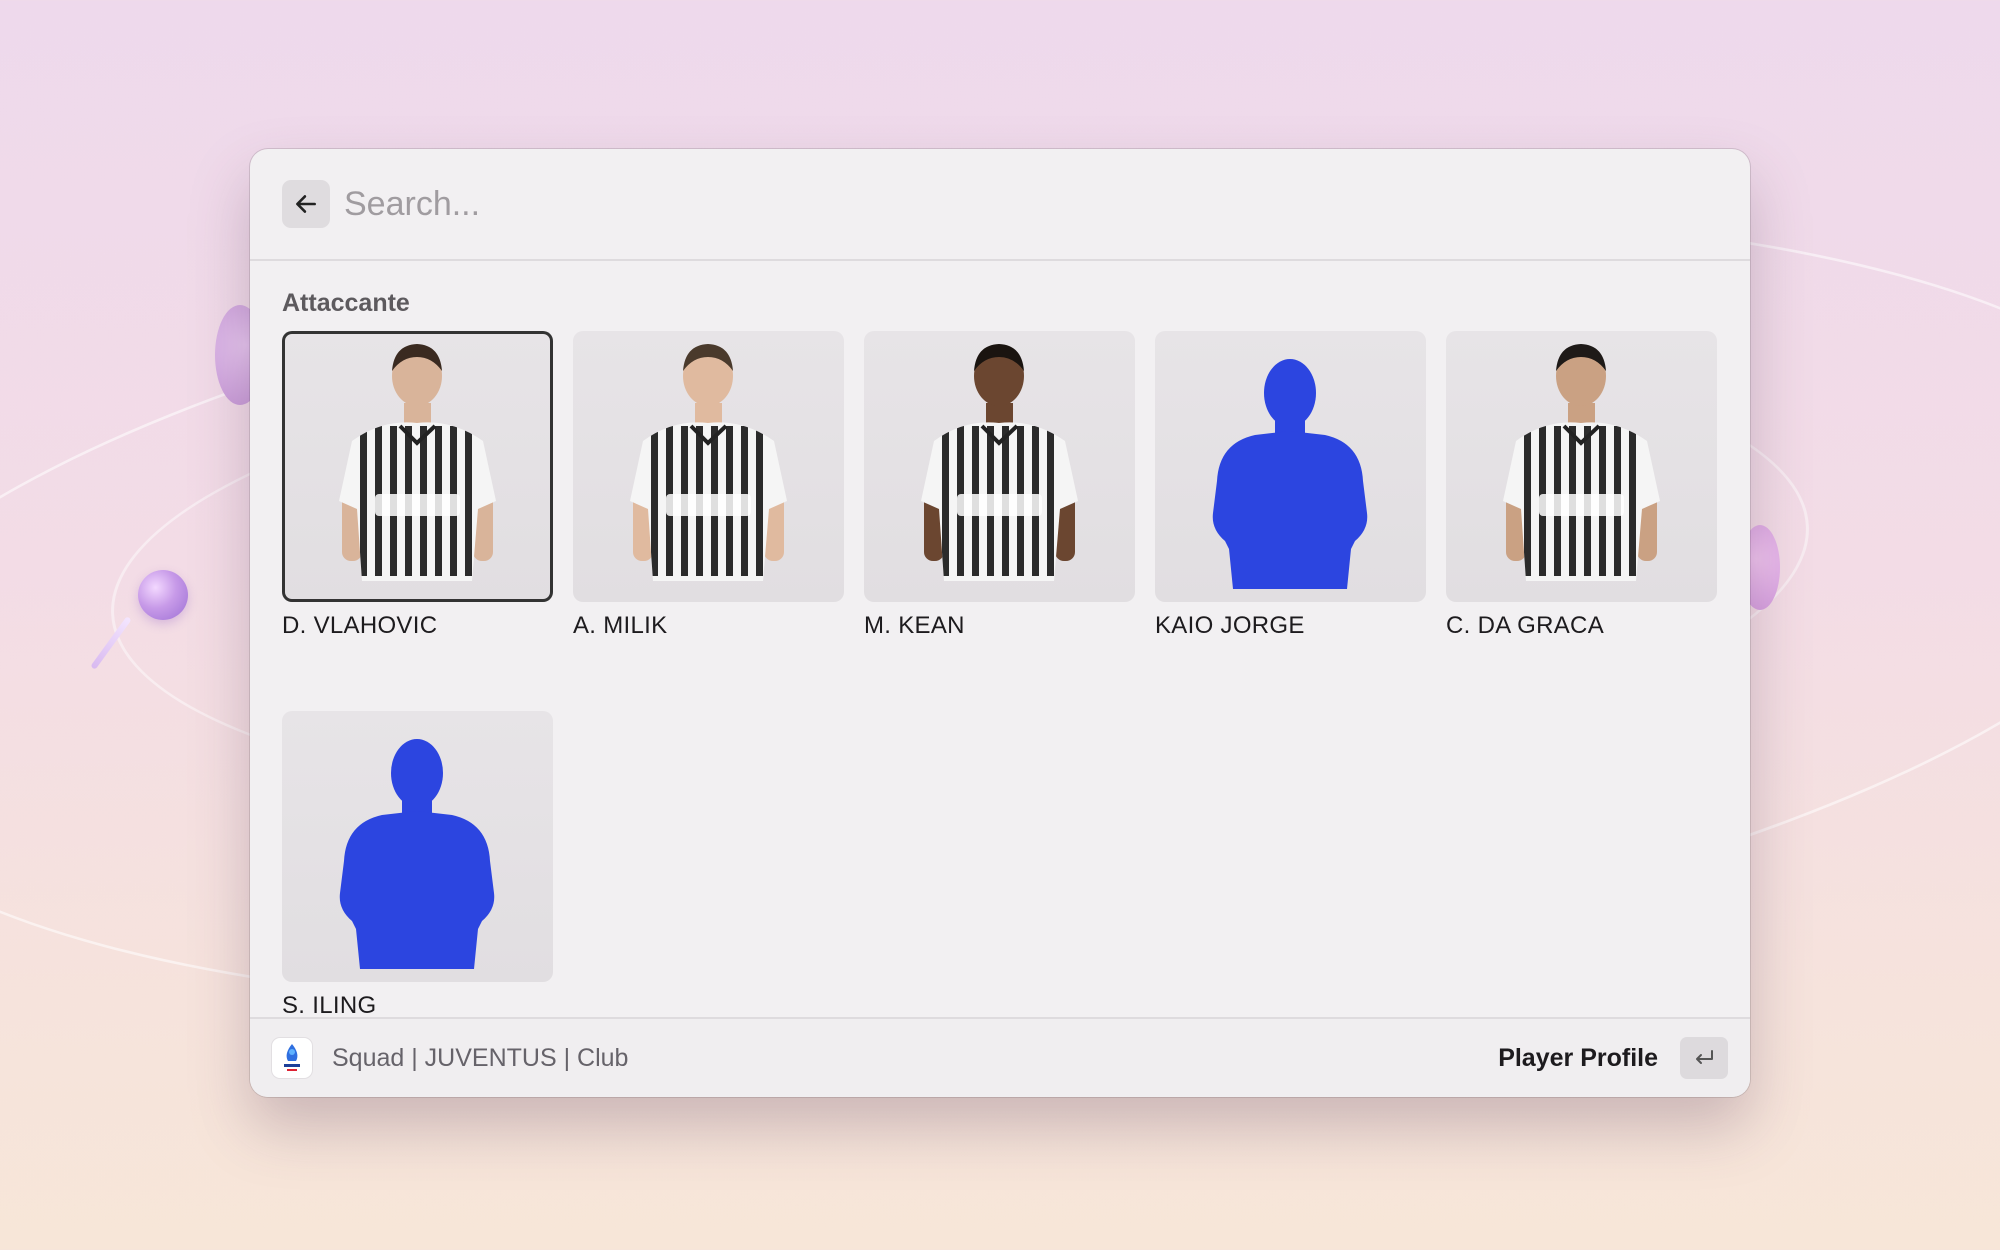 The image size is (2000, 1250). I want to click on arrow-left-icon, so click(306, 204).